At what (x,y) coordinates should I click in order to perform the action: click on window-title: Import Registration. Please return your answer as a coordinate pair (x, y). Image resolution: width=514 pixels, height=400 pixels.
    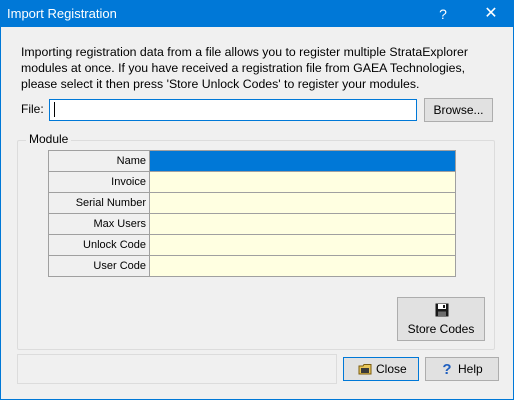
    Looking at the image, I should click on (62, 13).